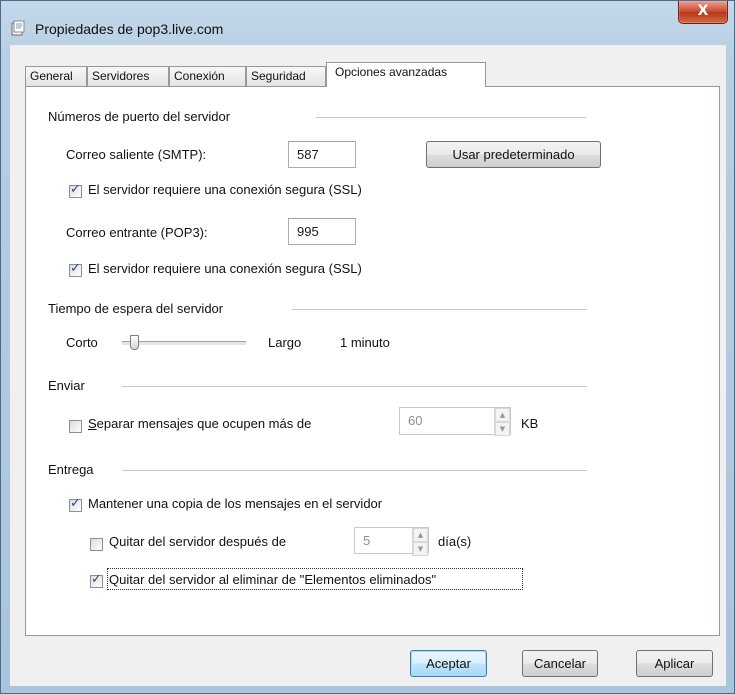  Describe the element at coordinates (354, 386) in the screenshot. I see `send-group-divider` at that location.